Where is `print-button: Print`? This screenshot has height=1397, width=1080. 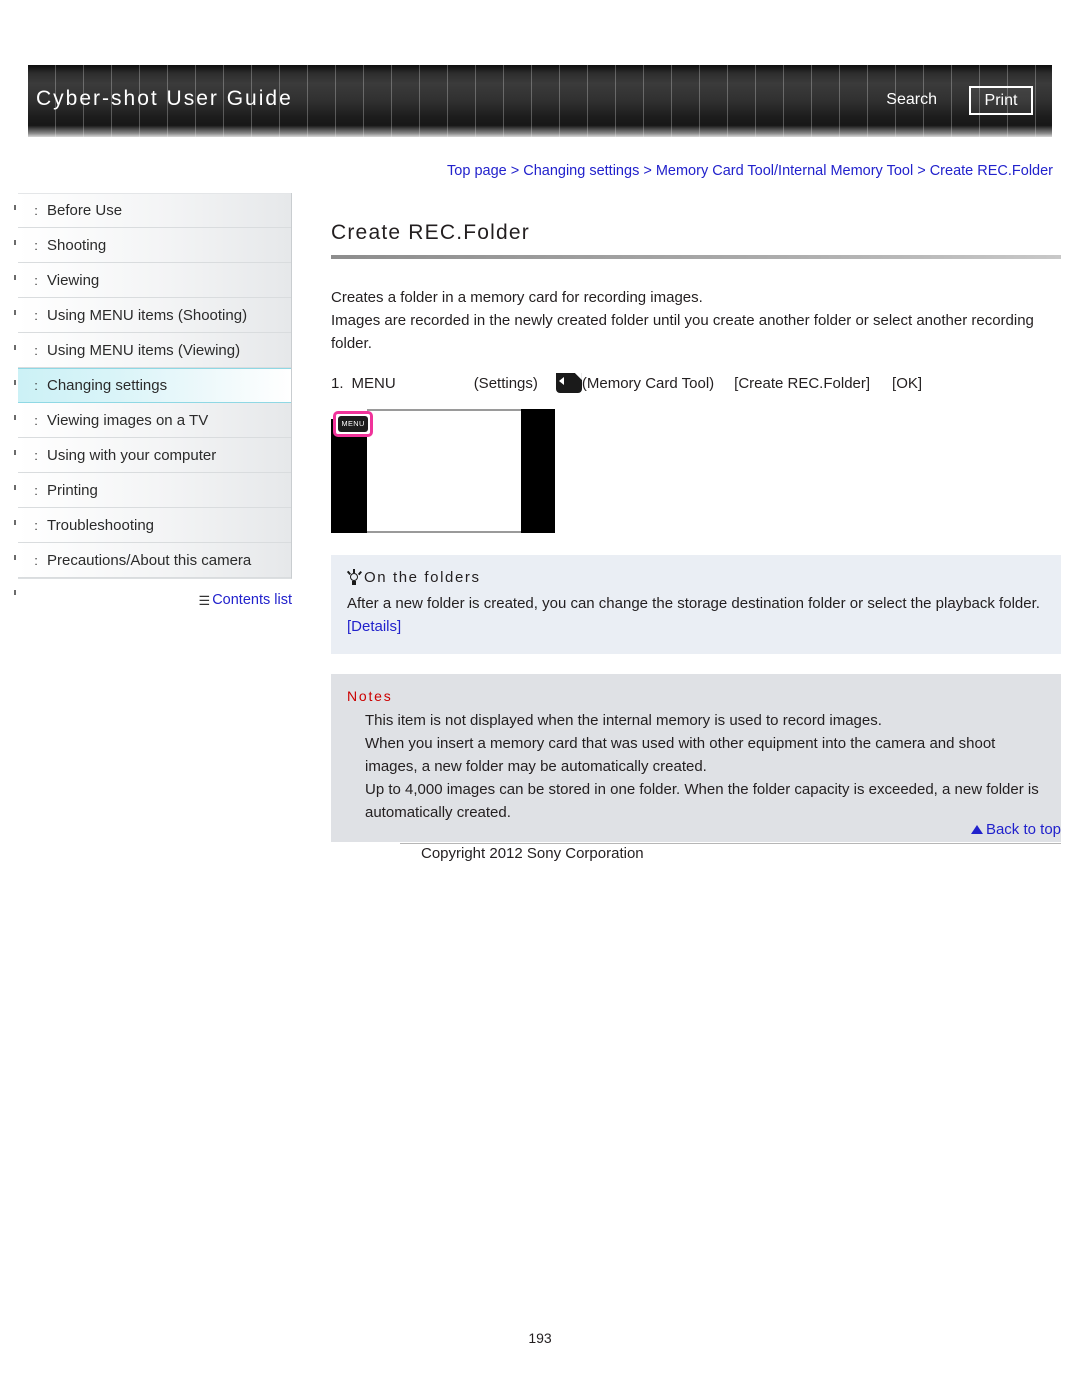
print-button: Print is located at coordinates (1001, 100).